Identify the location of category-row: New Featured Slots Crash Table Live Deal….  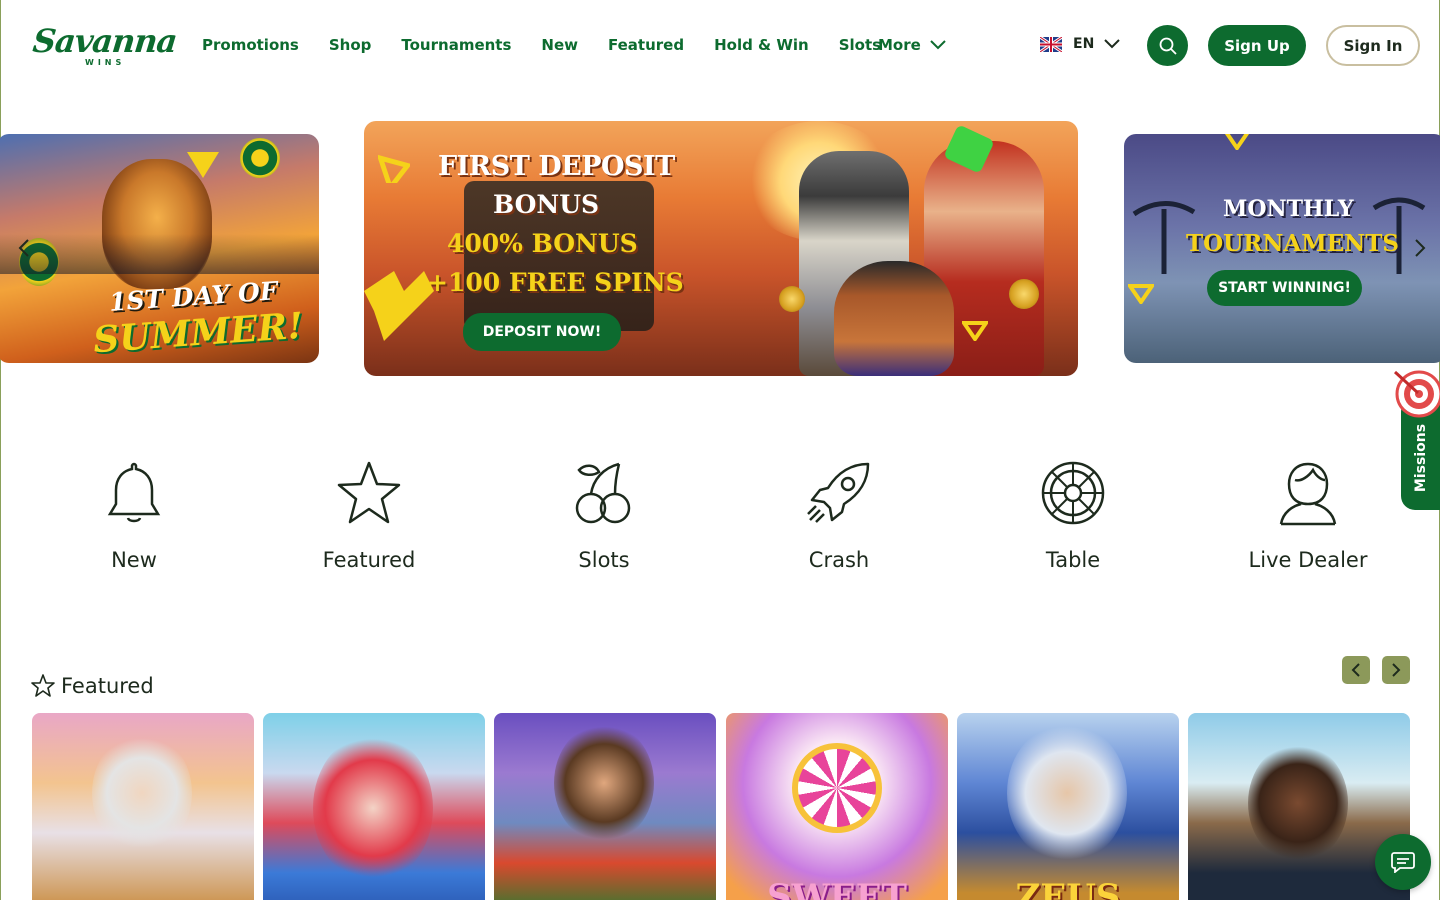
(720, 520).